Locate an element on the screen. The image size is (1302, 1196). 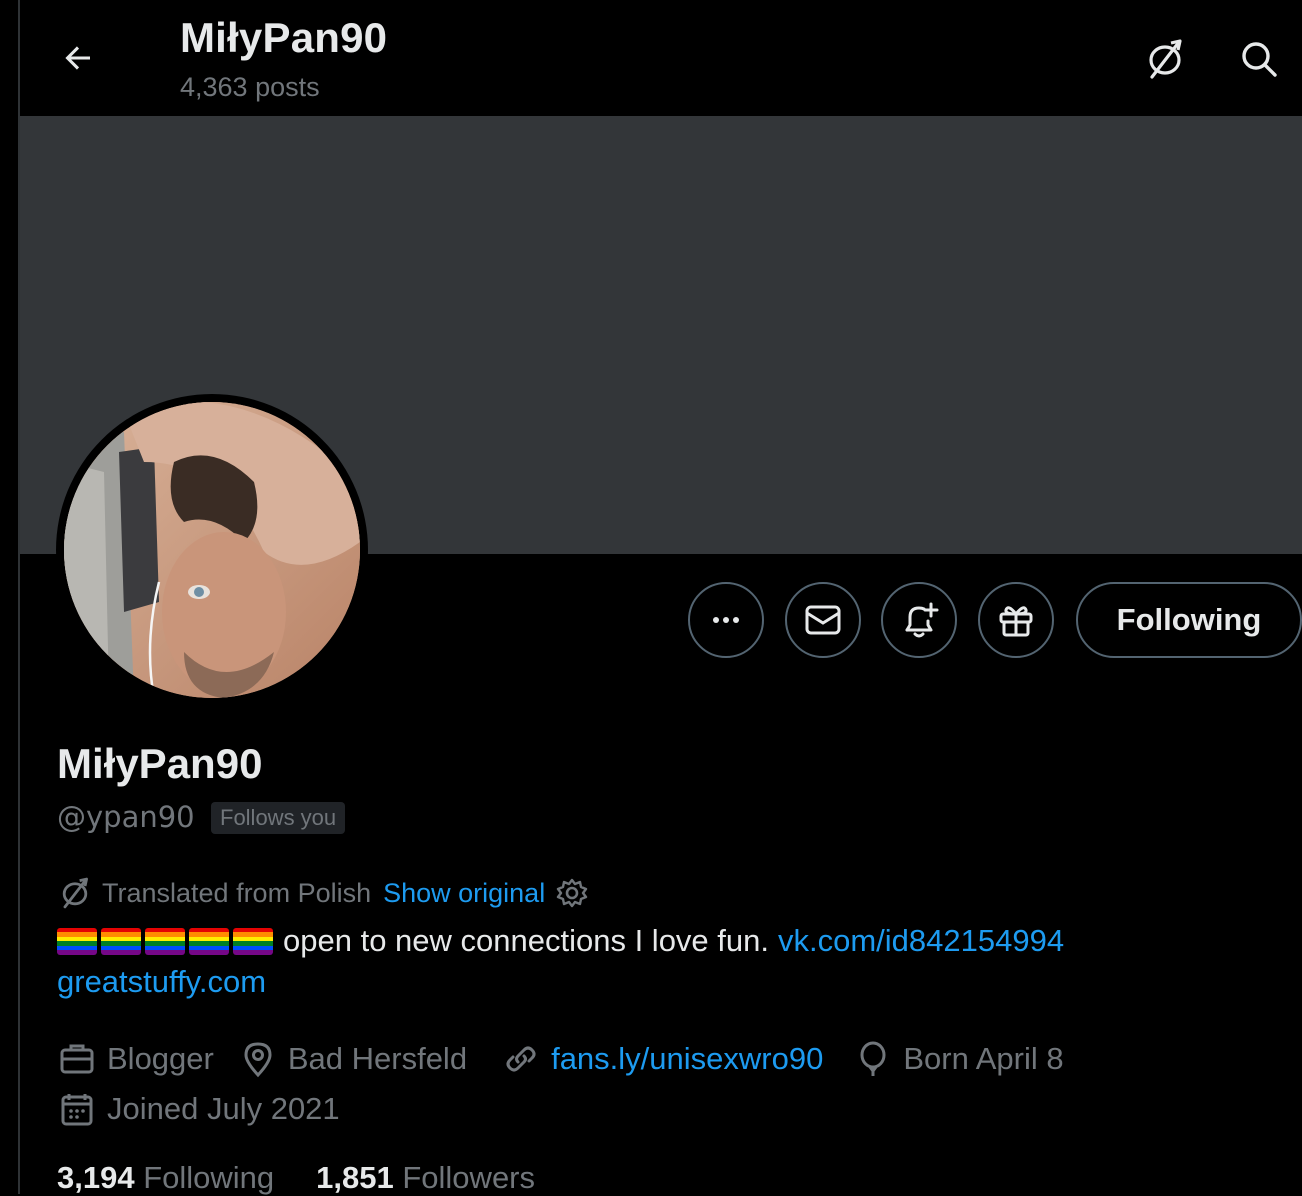
more-icon is located at coordinates (726, 620).